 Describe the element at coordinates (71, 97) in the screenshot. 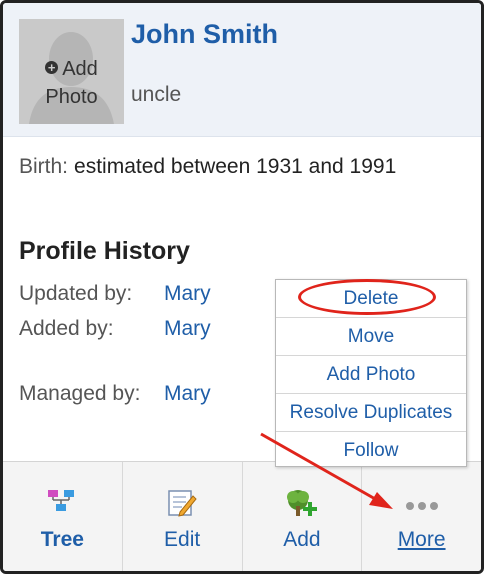

I see `add-photo-text-line2: Photo` at that location.